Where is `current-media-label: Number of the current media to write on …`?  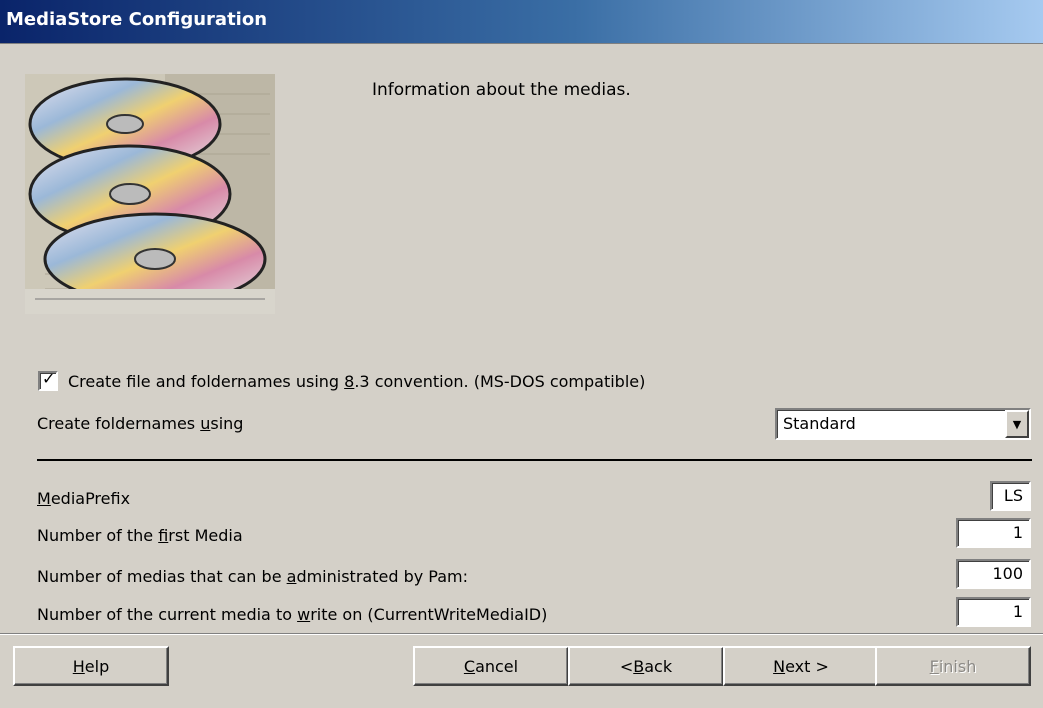 current-media-label: Number of the current media to write on … is located at coordinates (292, 614).